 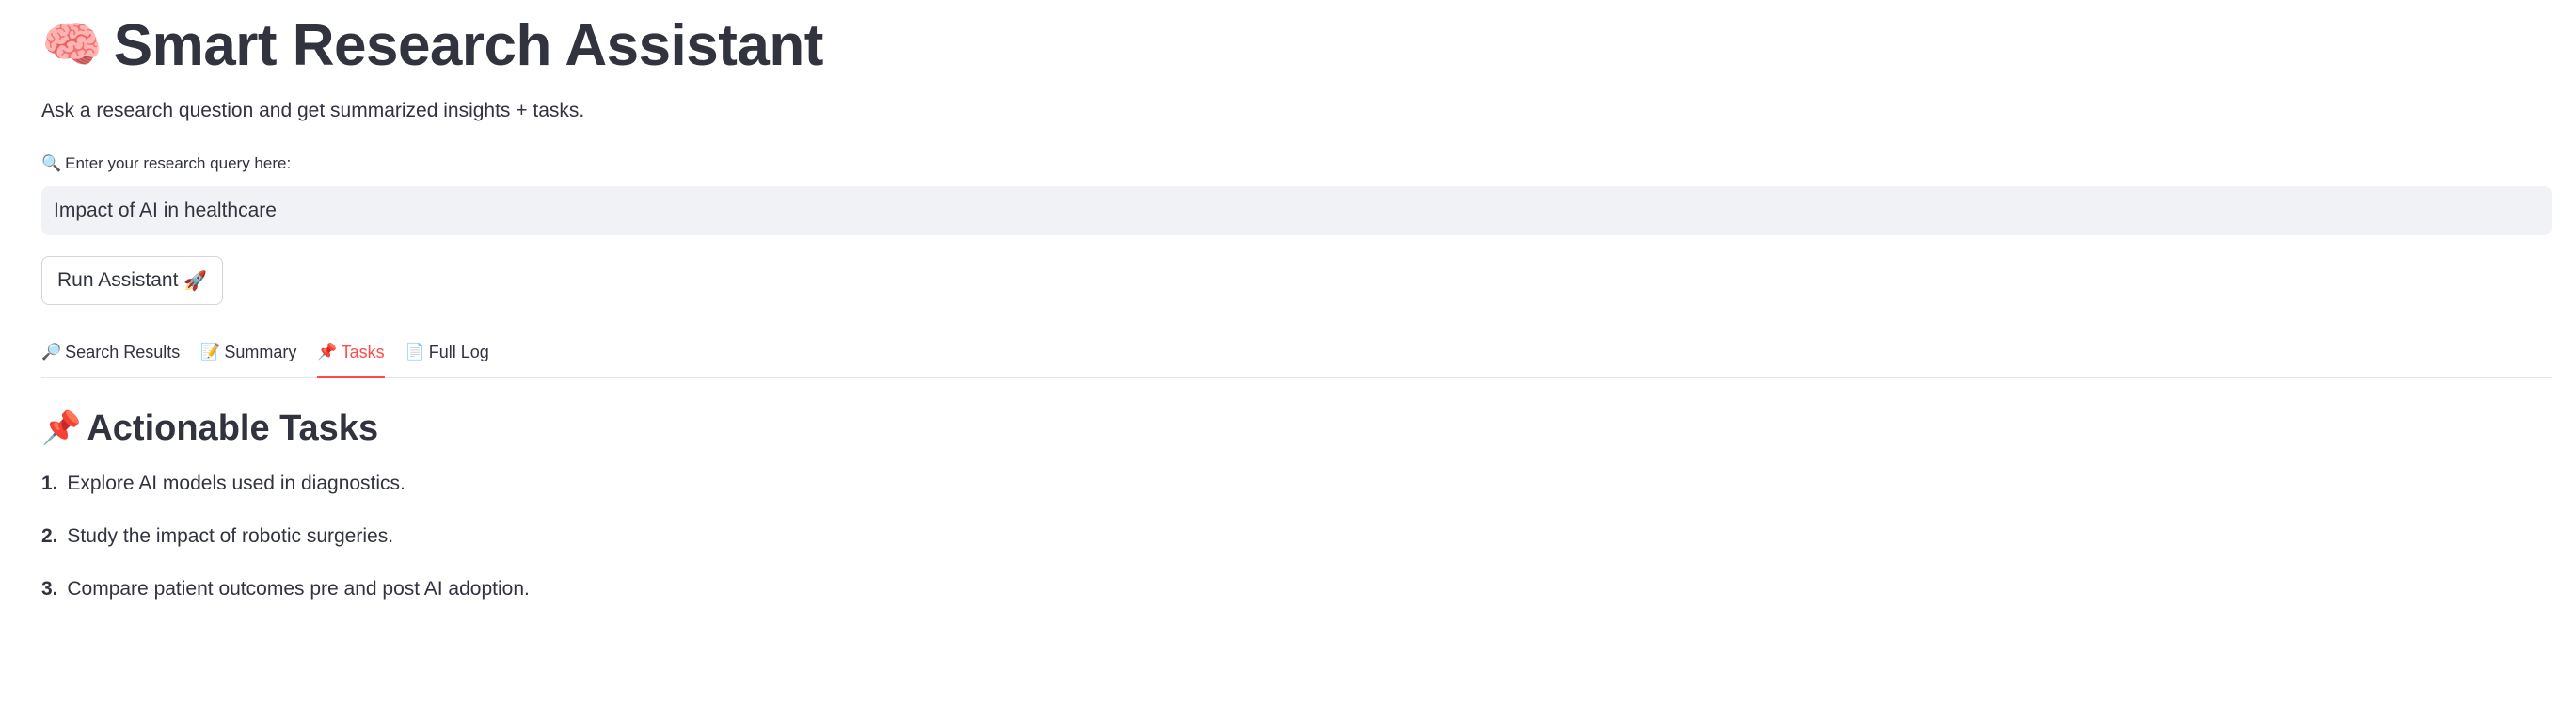 I want to click on tab-full-log: 📄 Full Log, so click(x=447, y=354).